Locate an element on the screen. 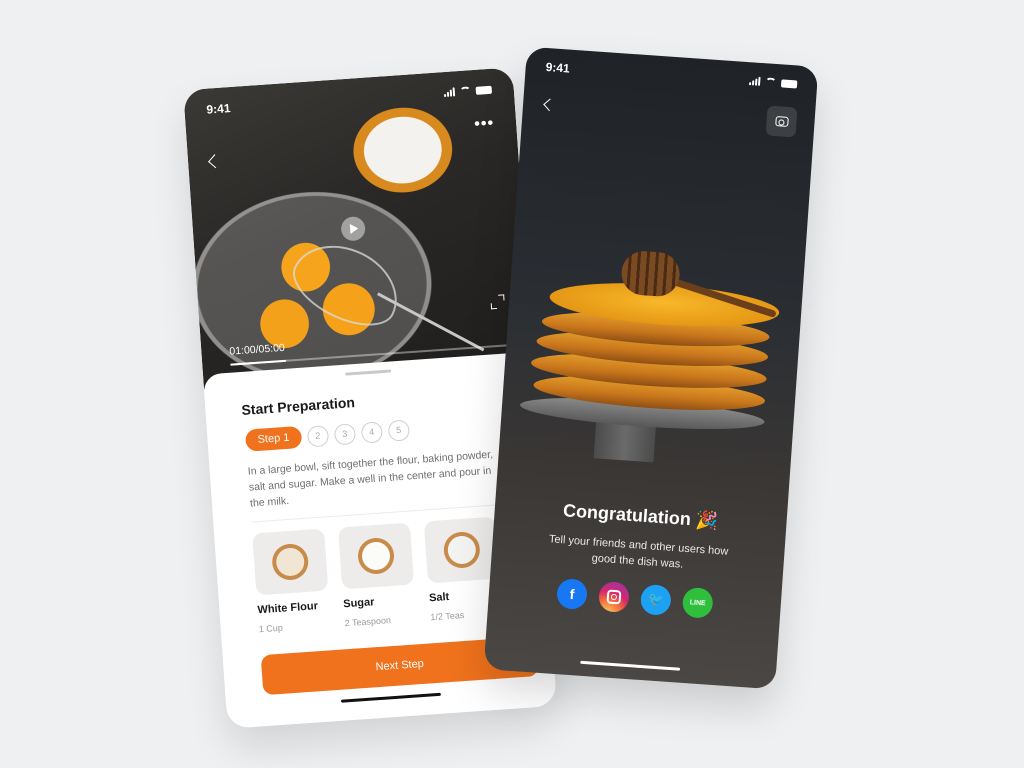 Image resolution: width=1024 pixels, height=768 pixels. camera-icon is located at coordinates (781, 121).